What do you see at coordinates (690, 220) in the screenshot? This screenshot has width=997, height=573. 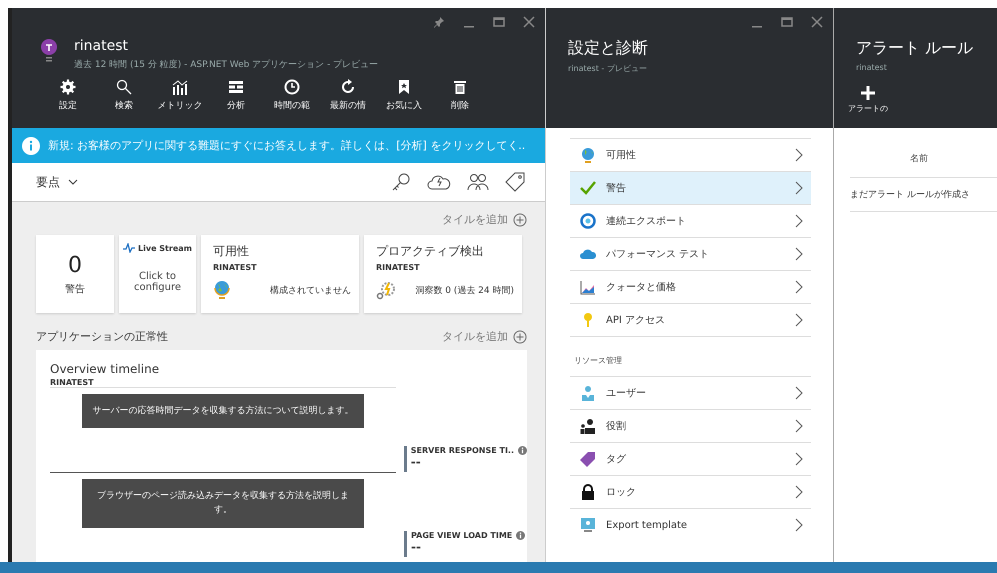 I see `menu-item: 連続エクスポート` at bounding box center [690, 220].